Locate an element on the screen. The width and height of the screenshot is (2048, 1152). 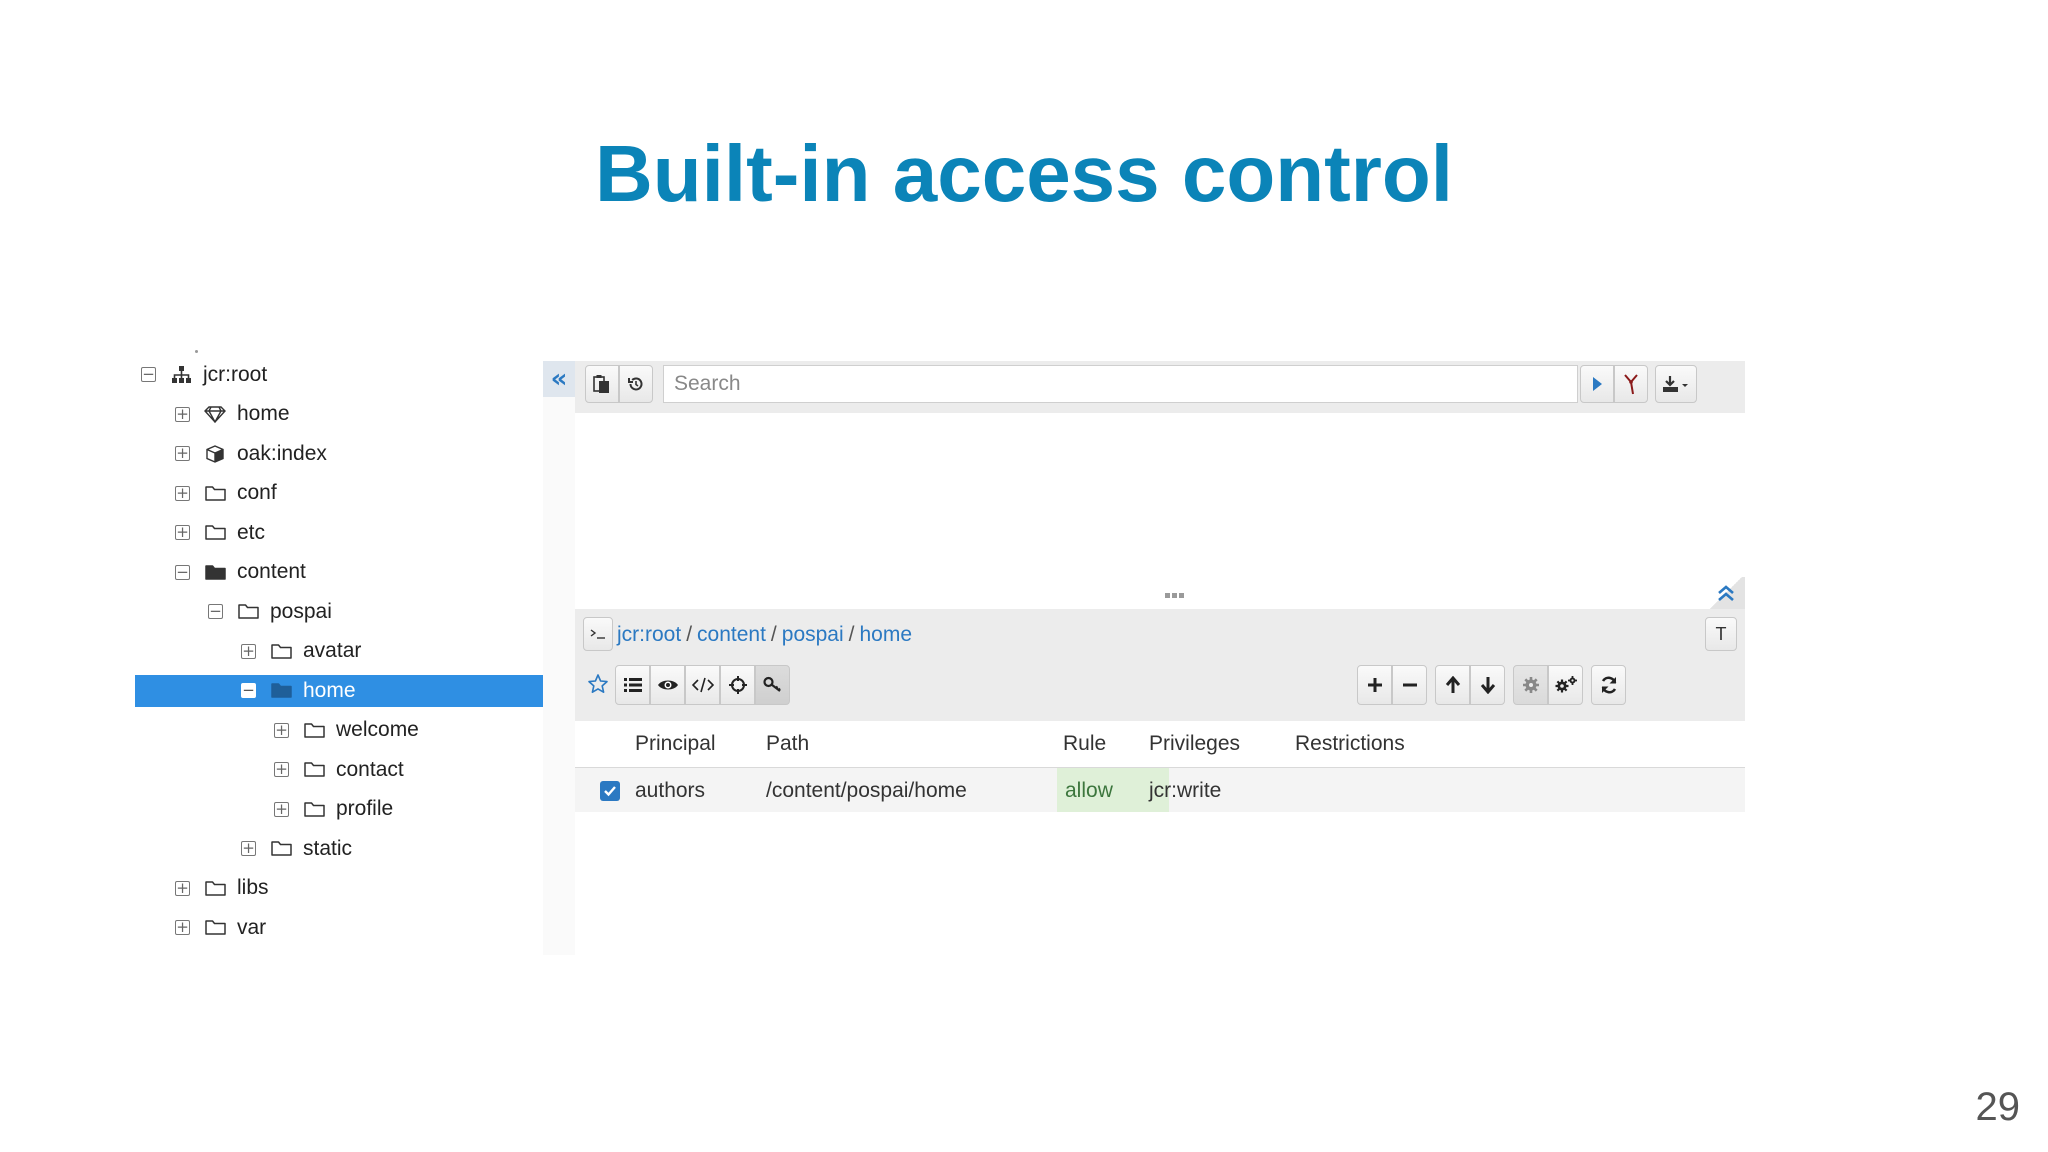
plus-icon is located at coordinates (1374, 685).